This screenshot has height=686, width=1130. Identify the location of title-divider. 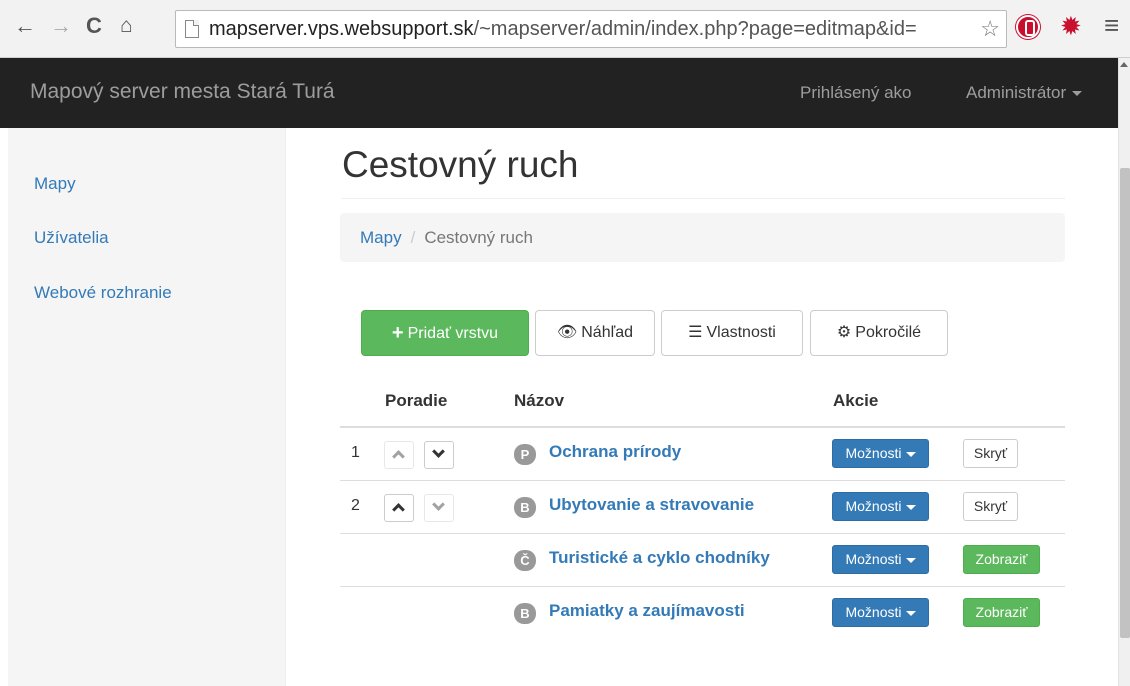
(703, 198).